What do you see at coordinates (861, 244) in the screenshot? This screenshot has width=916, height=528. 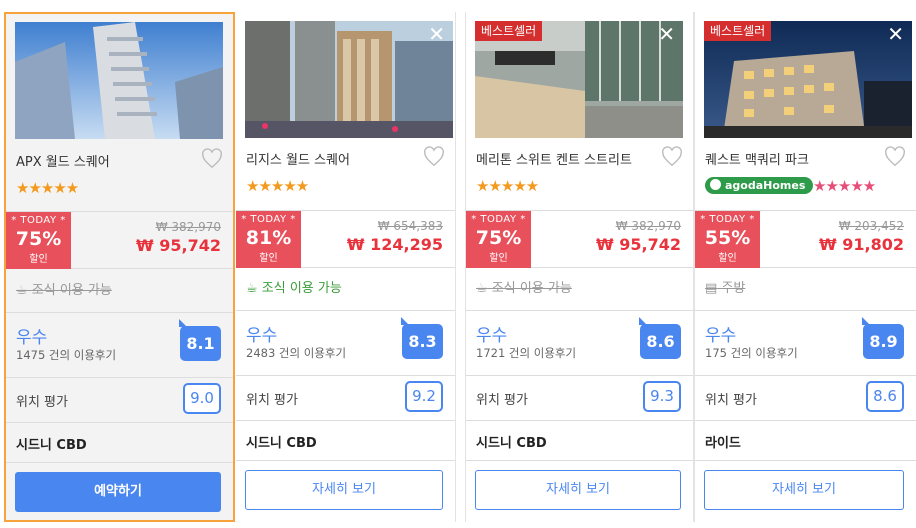 I see `discounted-price: ₩ 91,802` at bounding box center [861, 244].